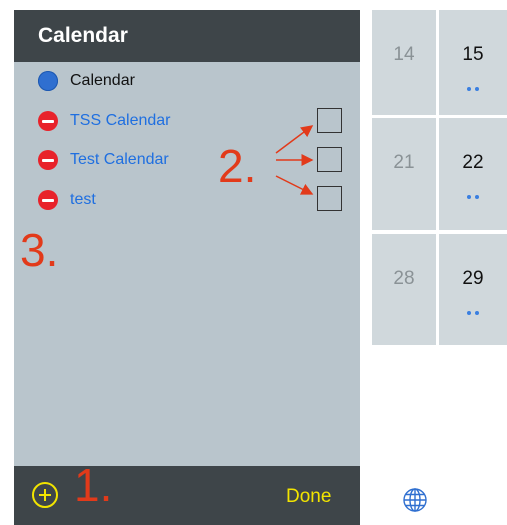 The height and width of the screenshot is (525, 507). I want to click on annotation-arrows, so click(294, 160).